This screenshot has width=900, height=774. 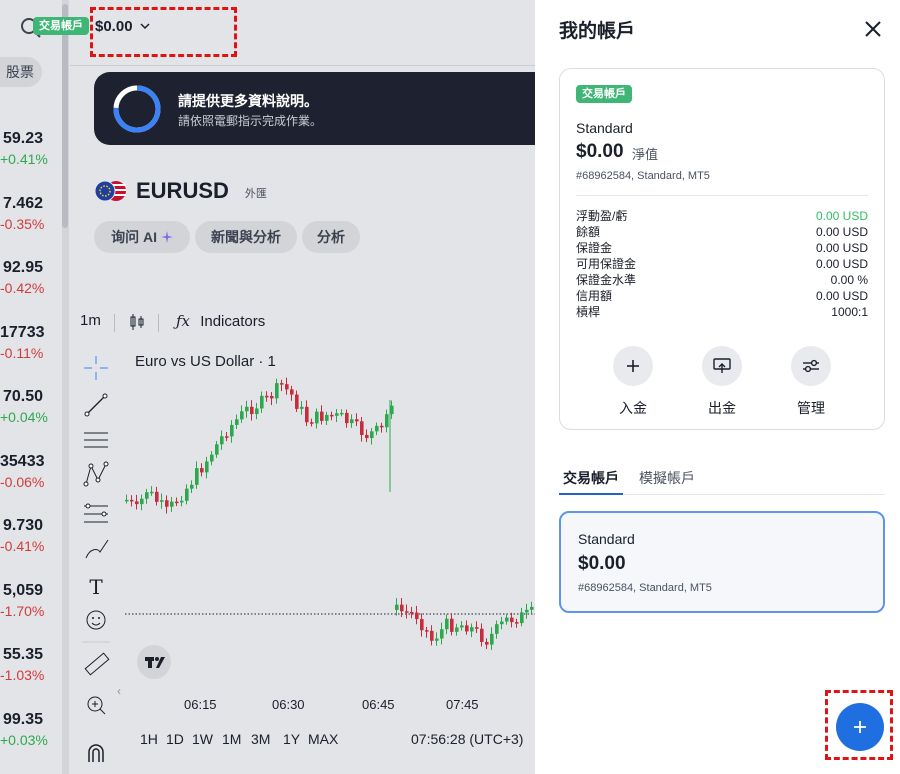 What do you see at coordinates (602, 563) in the screenshot?
I see `account-balance: $0.00` at bounding box center [602, 563].